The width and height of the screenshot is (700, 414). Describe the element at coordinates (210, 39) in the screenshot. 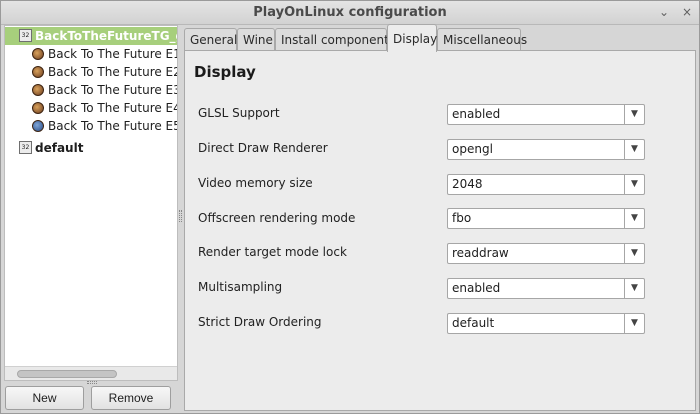

I see `tab-general: General` at that location.